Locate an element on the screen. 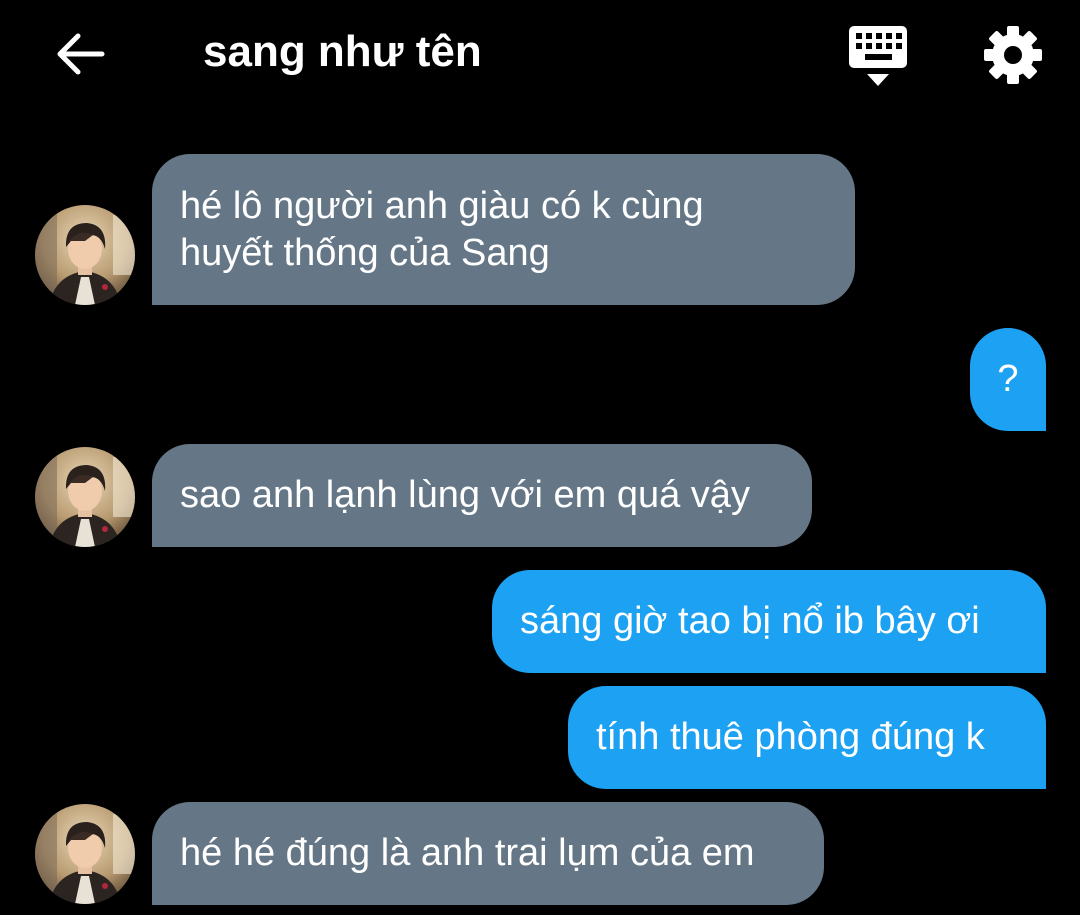 Image resolution: width=1080 pixels, height=915 pixels. back-button is located at coordinates (80, 54).